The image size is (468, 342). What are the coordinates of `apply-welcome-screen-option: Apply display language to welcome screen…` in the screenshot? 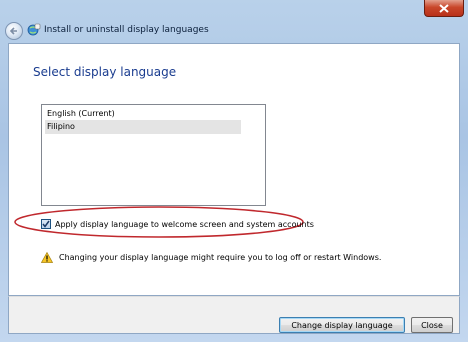 It's located at (177, 224).